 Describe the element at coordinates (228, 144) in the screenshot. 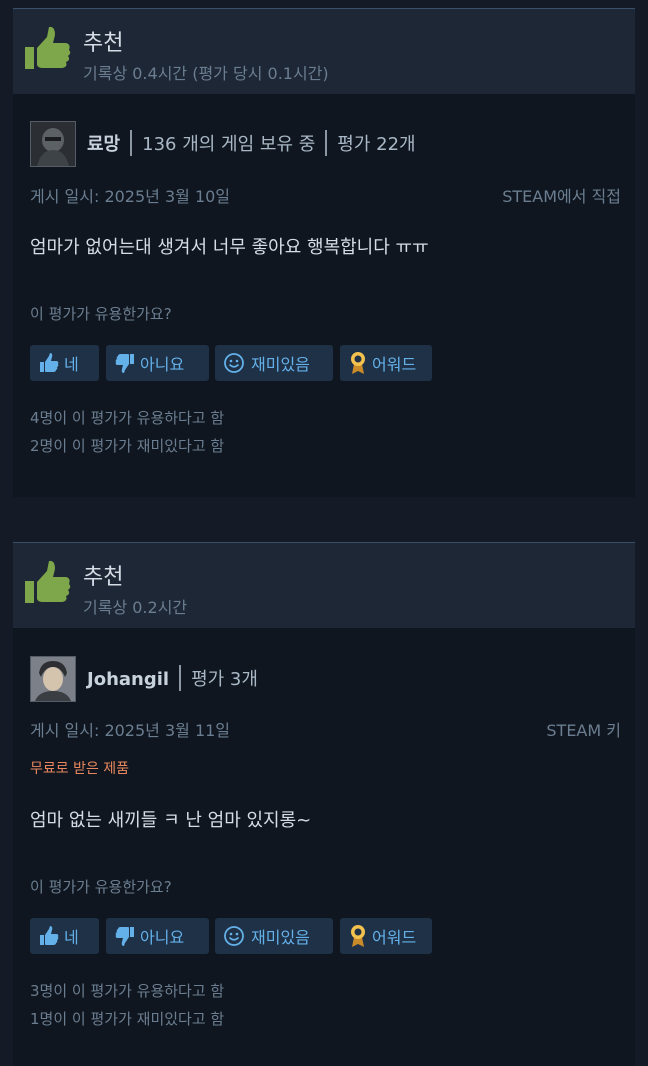

I see `games-owned: 136 개의 게임 보유 중` at that location.